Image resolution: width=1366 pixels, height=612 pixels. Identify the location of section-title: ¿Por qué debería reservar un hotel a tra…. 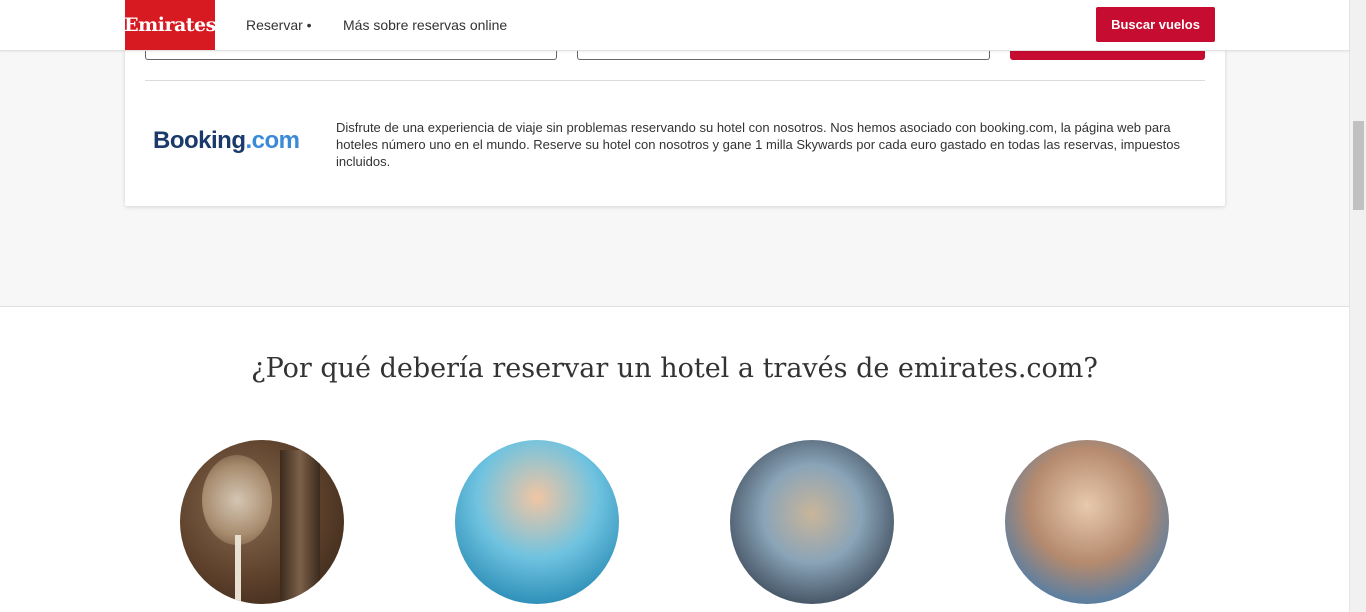
(674, 368).